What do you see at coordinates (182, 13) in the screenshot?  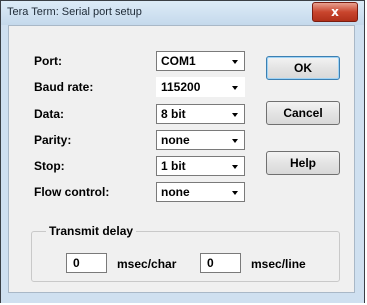 I see `title-bar: Tera Term: Serial port setup x` at bounding box center [182, 13].